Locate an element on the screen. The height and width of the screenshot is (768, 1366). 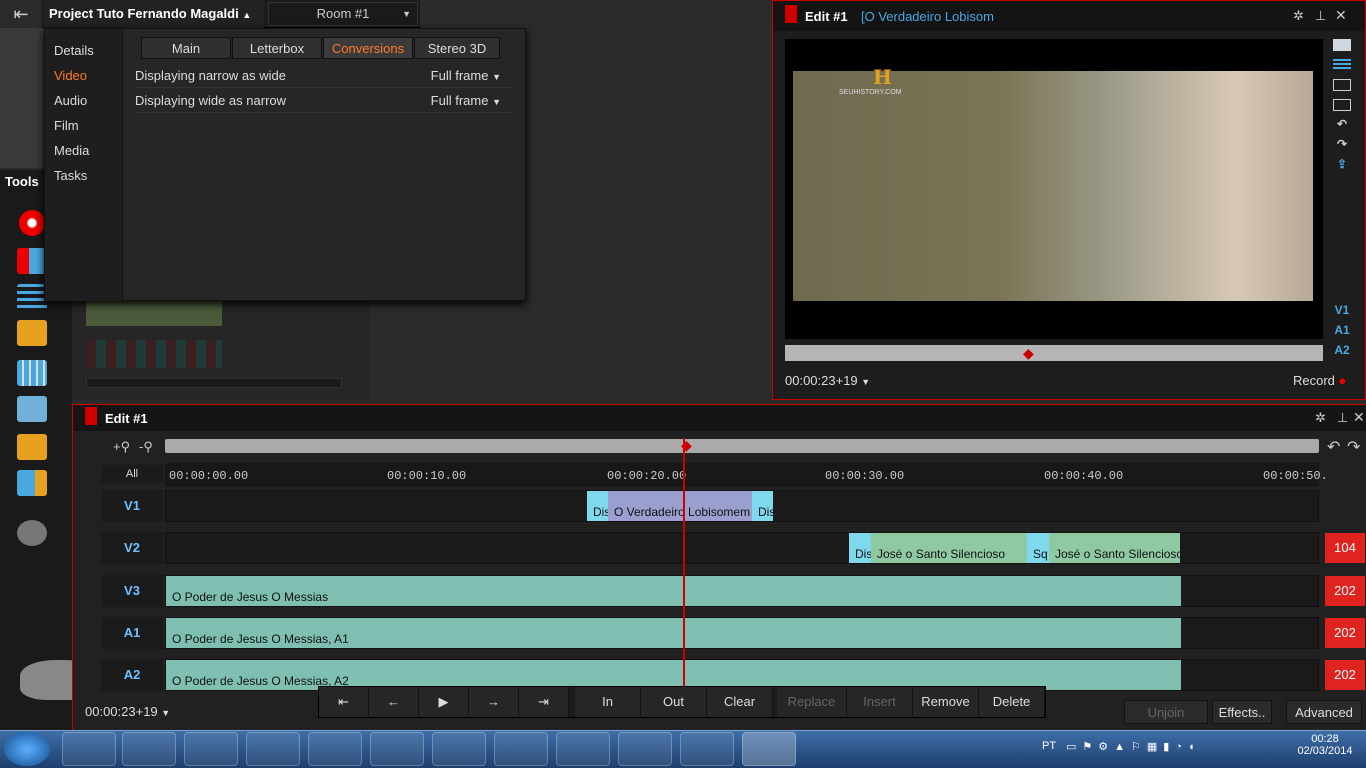
zoom-out-icon: -⚲ is located at coordinates (146, 447).